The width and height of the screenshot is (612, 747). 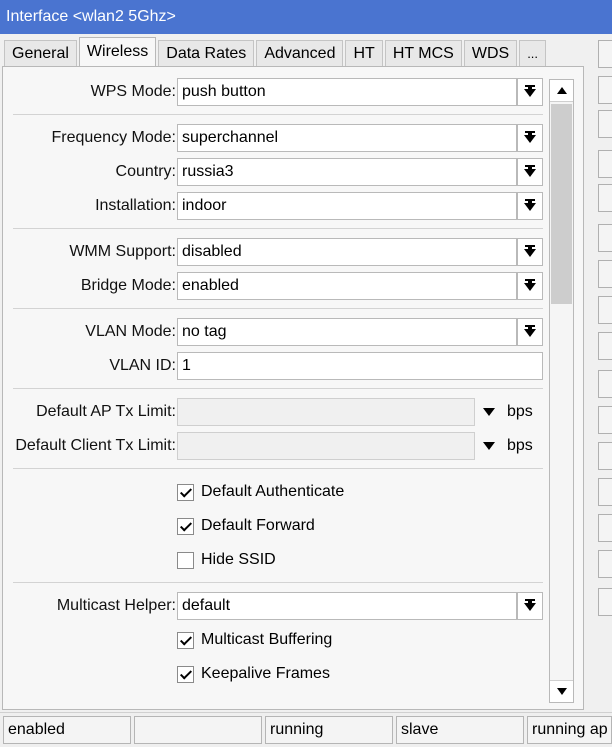 I want to click on default-authenticate-label: Default Authenticate, so click(x=273, y=491).